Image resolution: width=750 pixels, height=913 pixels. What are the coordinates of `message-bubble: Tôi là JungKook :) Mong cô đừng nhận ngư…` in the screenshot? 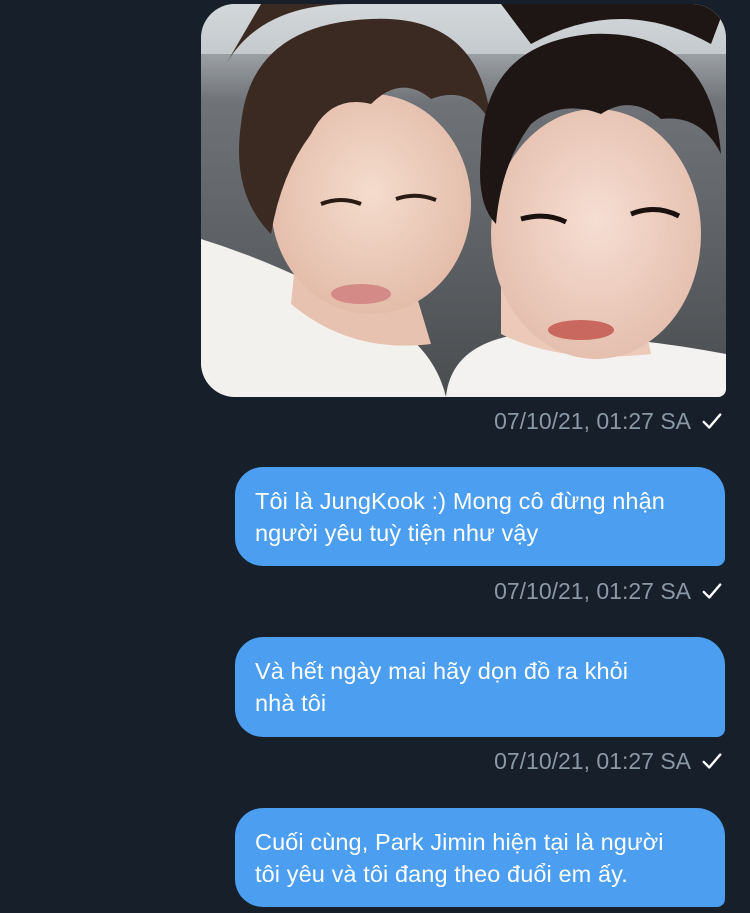 It's located at (480, 516).